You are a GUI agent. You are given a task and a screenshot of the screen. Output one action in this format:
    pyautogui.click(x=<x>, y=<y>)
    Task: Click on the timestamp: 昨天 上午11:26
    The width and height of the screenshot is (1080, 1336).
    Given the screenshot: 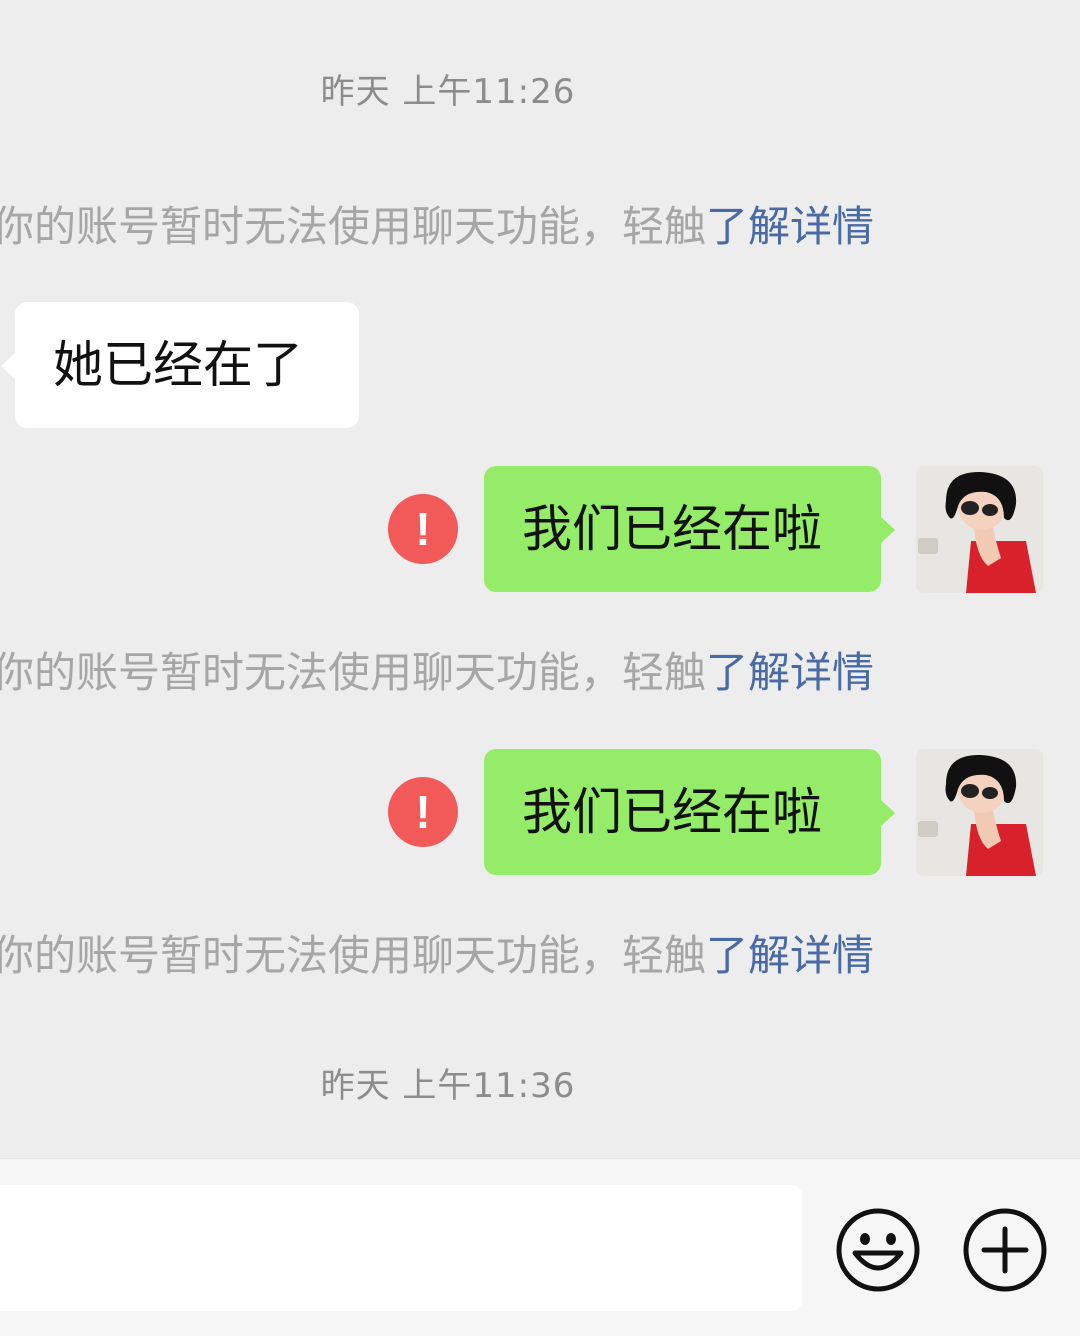 What is the action you would take?
    pyautogui.click(x=448, y=92)
    